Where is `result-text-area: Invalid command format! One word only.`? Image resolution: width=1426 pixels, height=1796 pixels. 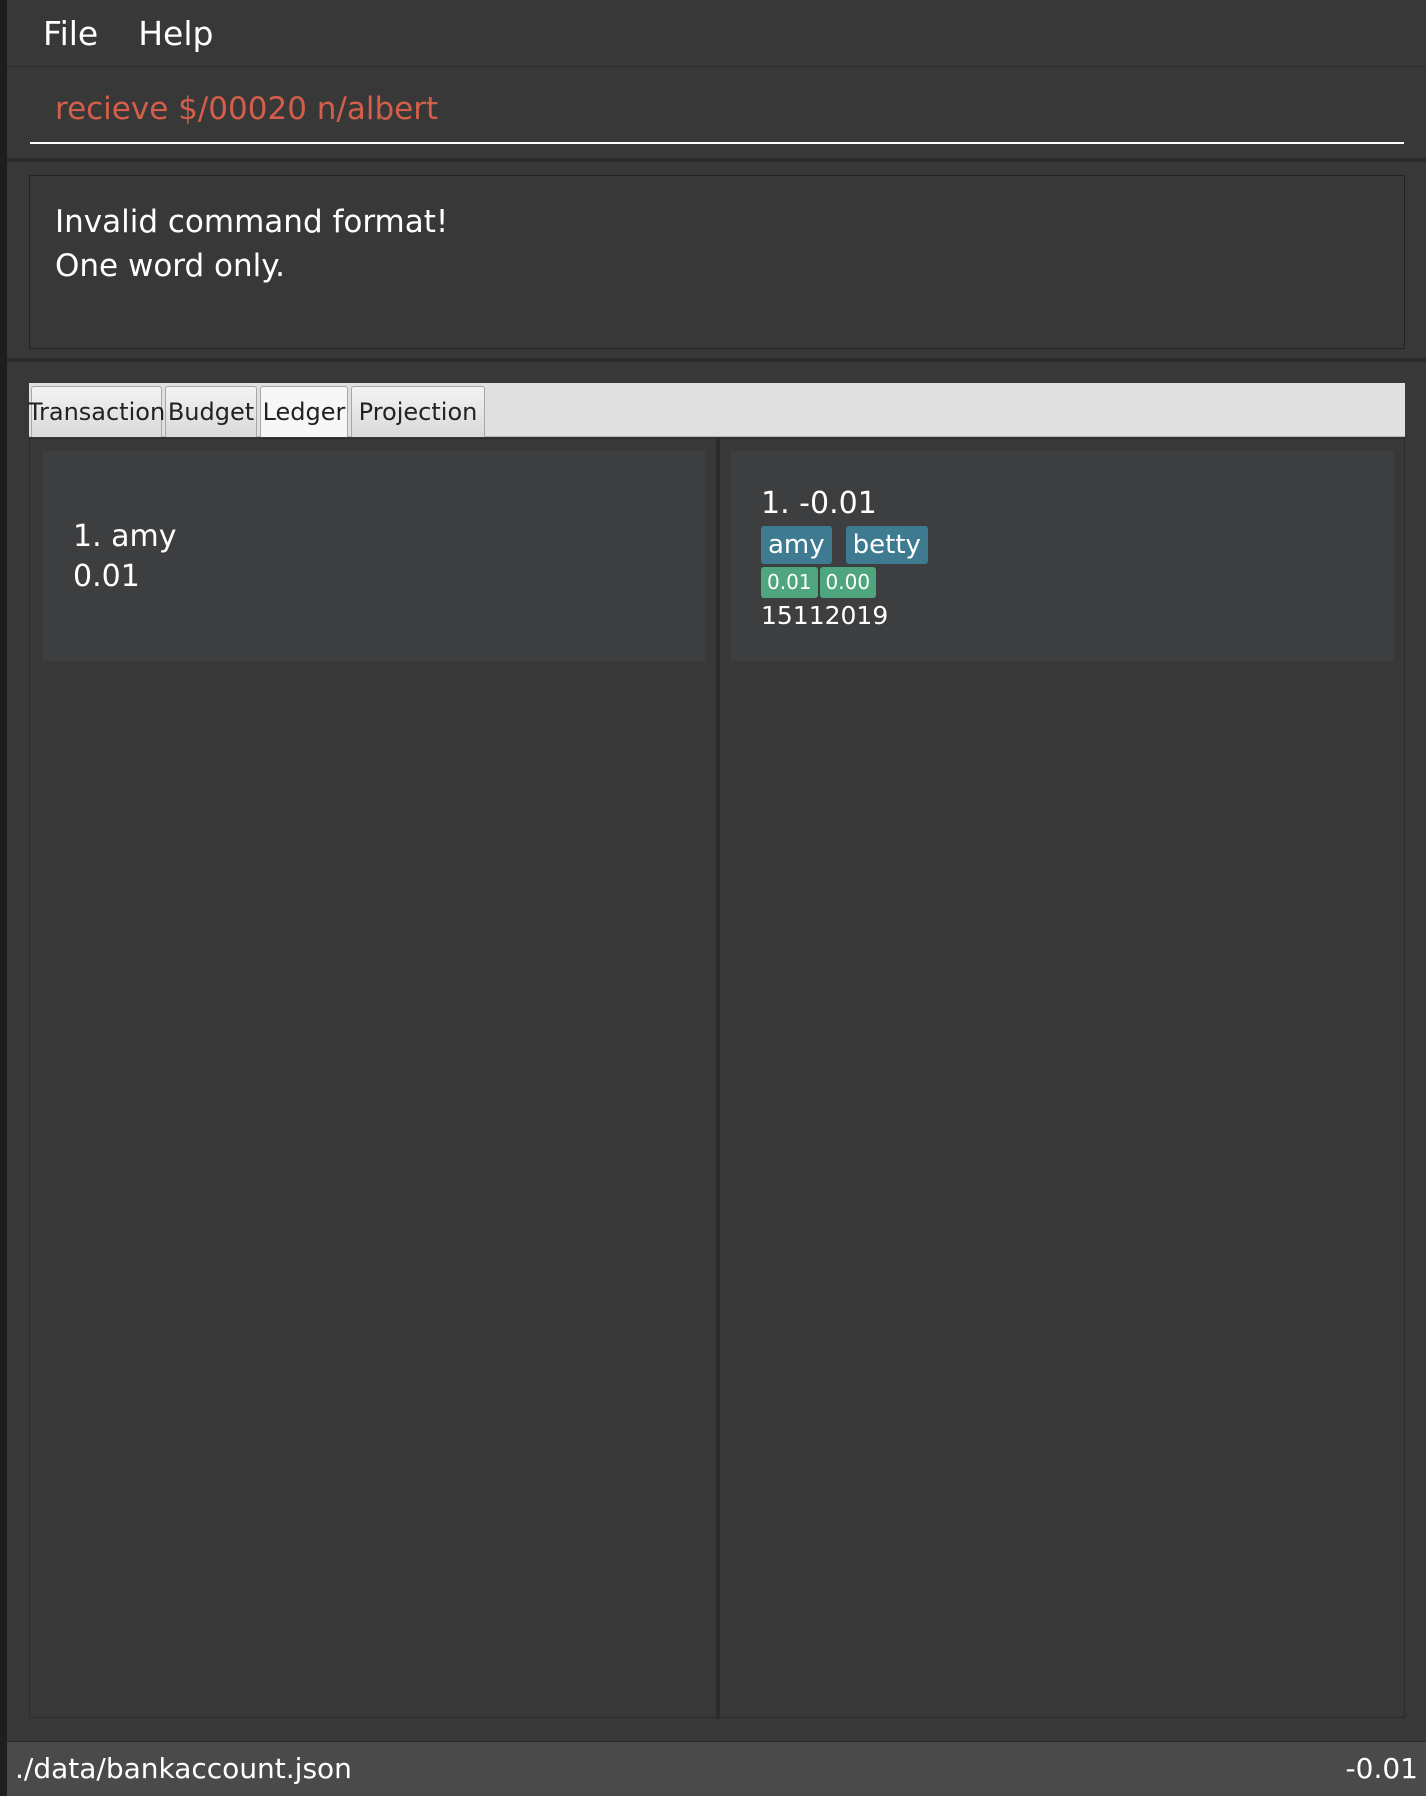
result-text-area: Invalid command format! One word only. is located at coordinates (717, 262).